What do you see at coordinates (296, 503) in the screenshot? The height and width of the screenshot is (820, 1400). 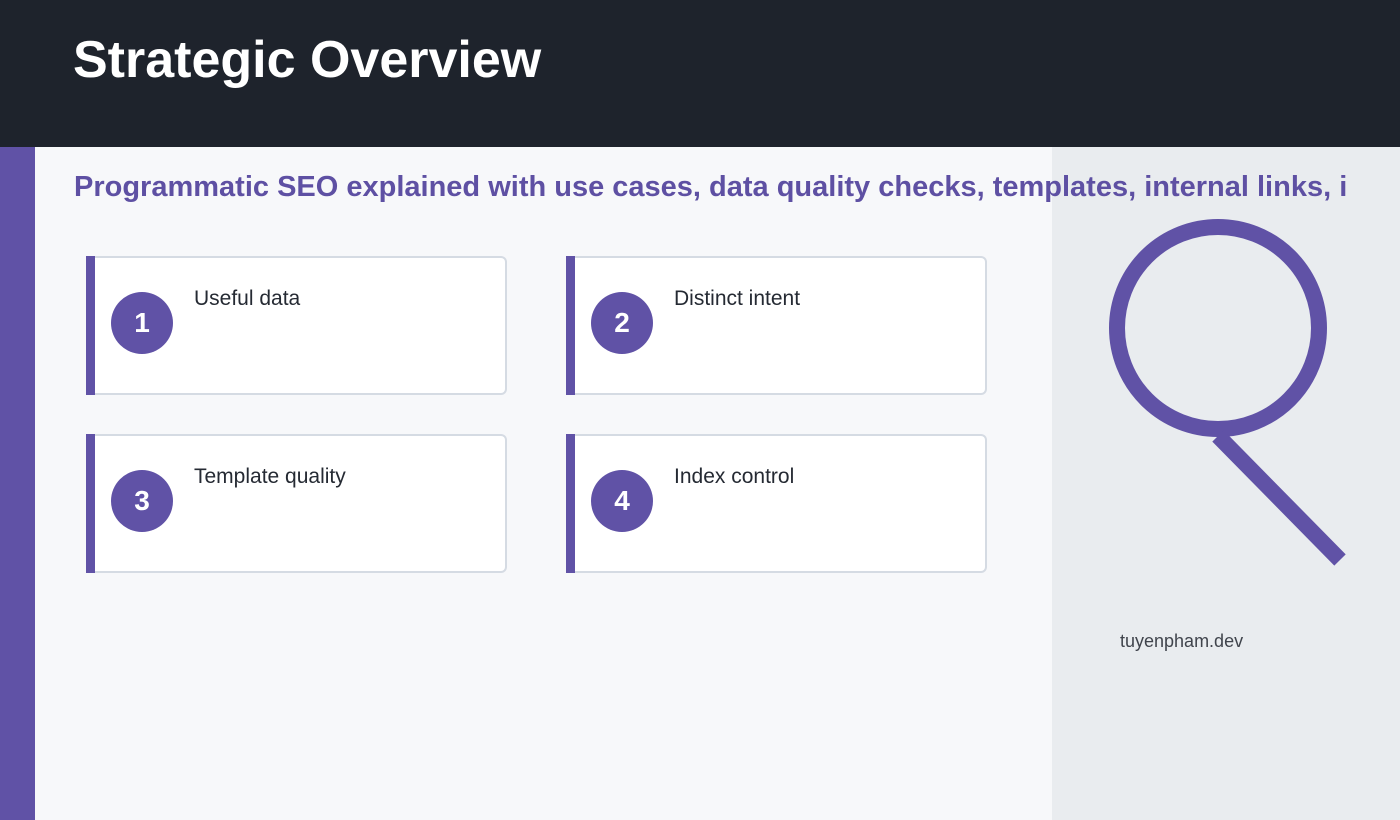 I see `card-3: 3 Template quality` at bounding box center [296, 503].